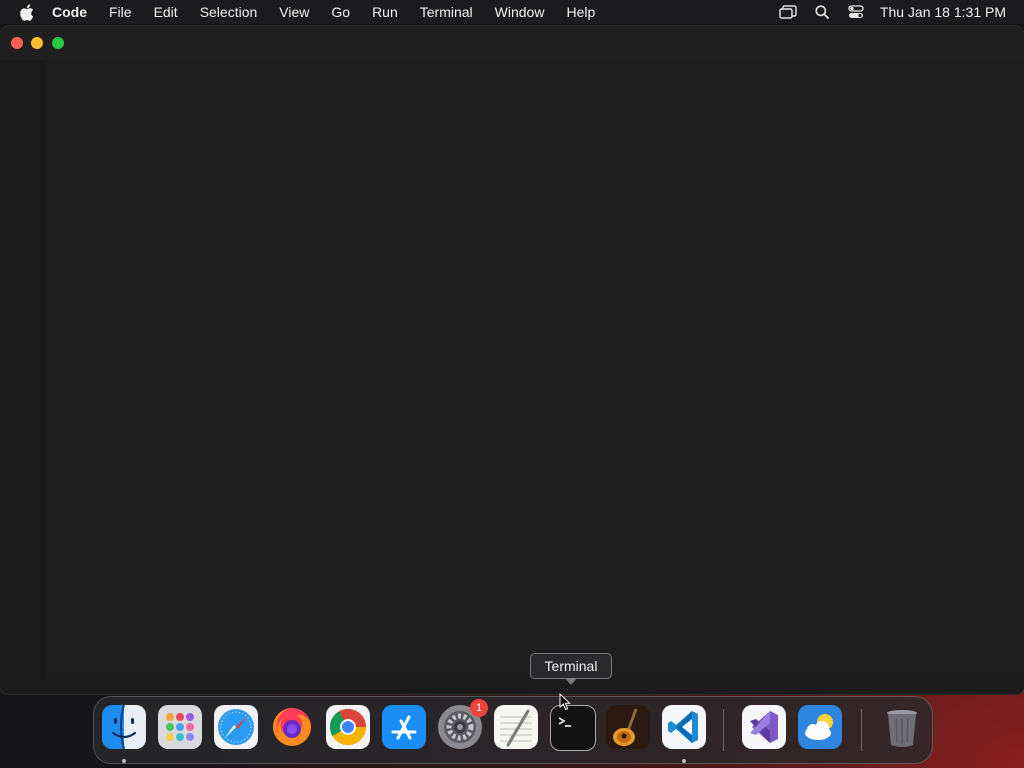 The height and width of the screenshot is (768, 1024). I want to click on garageband-icon, so click(628, 727).